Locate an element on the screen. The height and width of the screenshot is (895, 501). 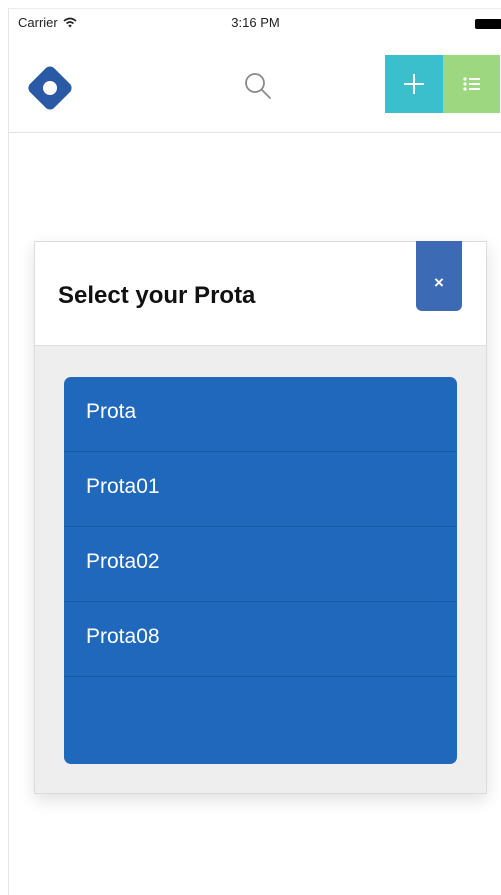
plus-icon is located at coordinates (414, 84).